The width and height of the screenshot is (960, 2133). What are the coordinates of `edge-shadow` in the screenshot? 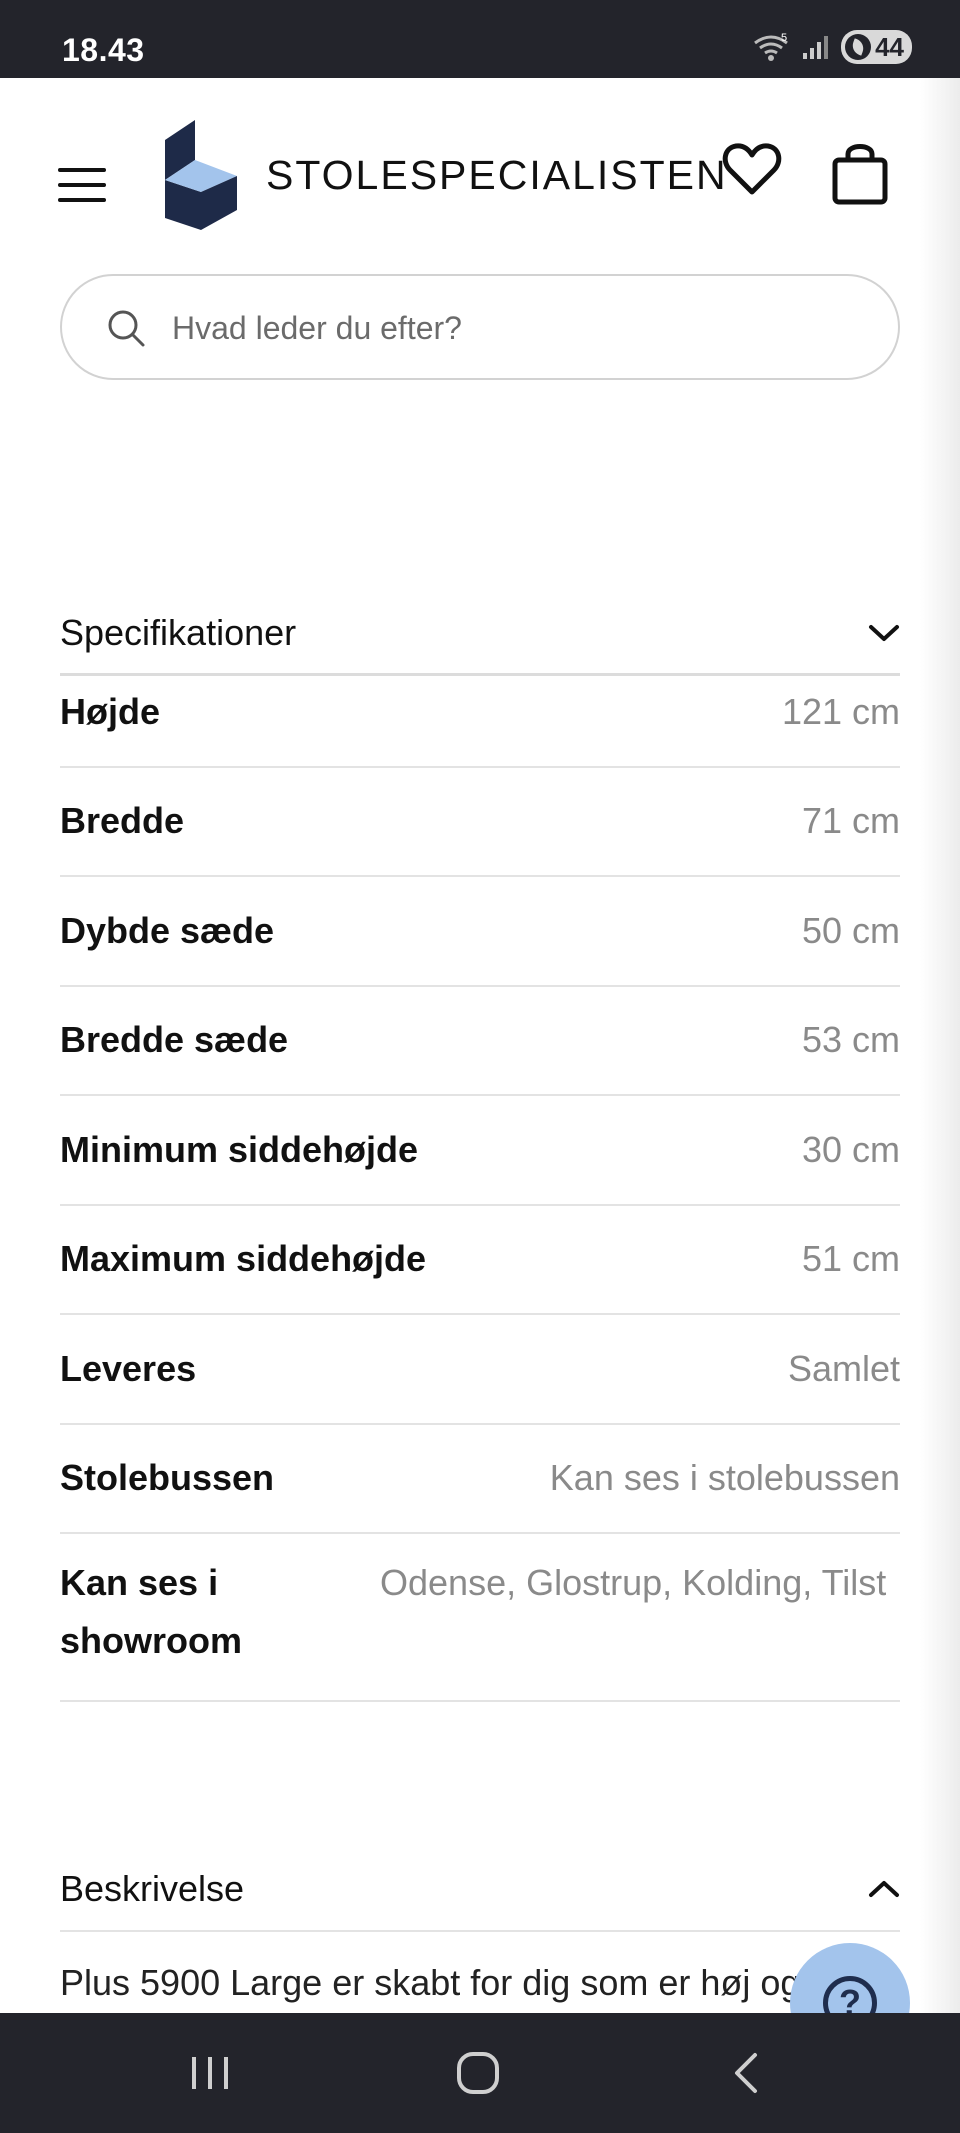 It's located at (940, 1045).